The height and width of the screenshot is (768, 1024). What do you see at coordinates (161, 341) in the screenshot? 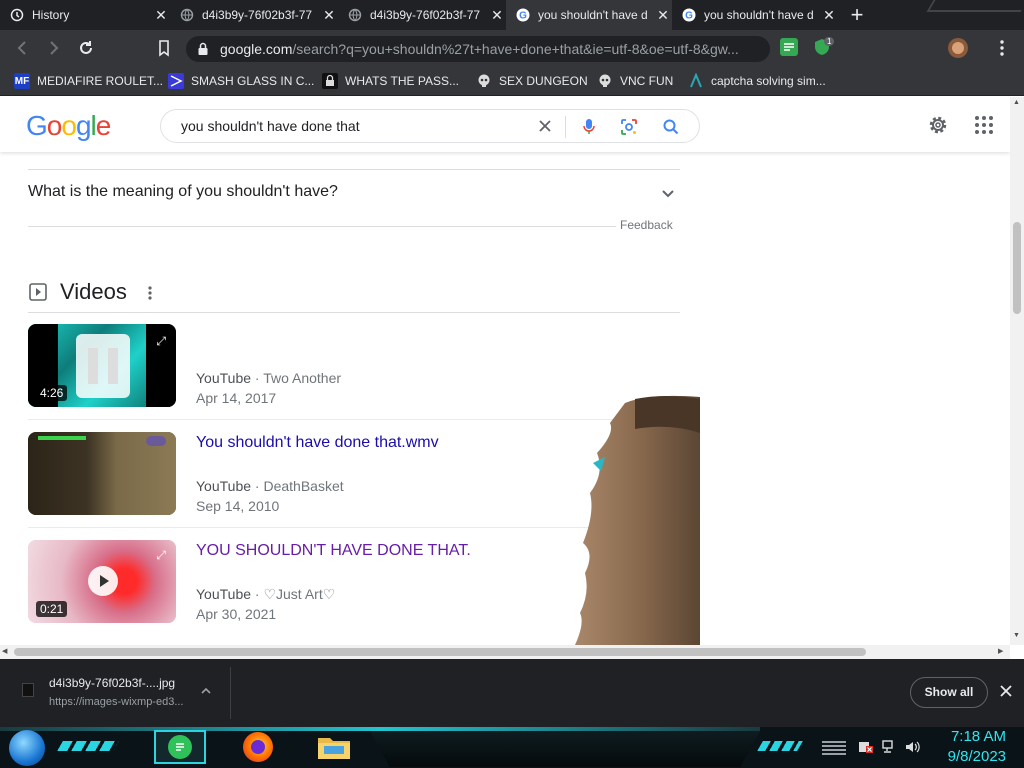
I see `expand-icon: ⤢` at bounding box center [161, 341].